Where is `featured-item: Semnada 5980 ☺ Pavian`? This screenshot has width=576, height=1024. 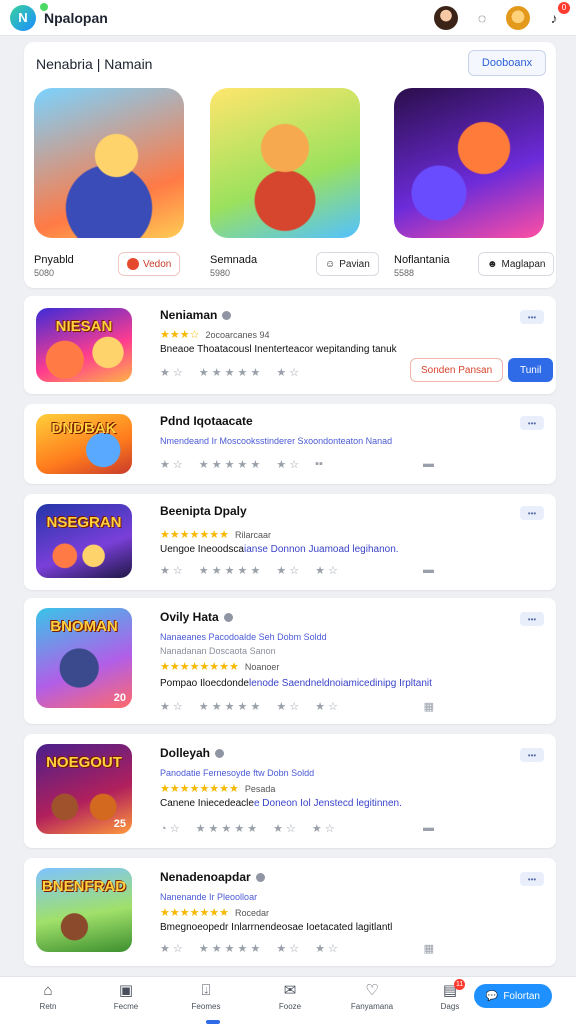 featured-item: Semnada 5980 ☺ Pavian is located at coordinates (294, 186).